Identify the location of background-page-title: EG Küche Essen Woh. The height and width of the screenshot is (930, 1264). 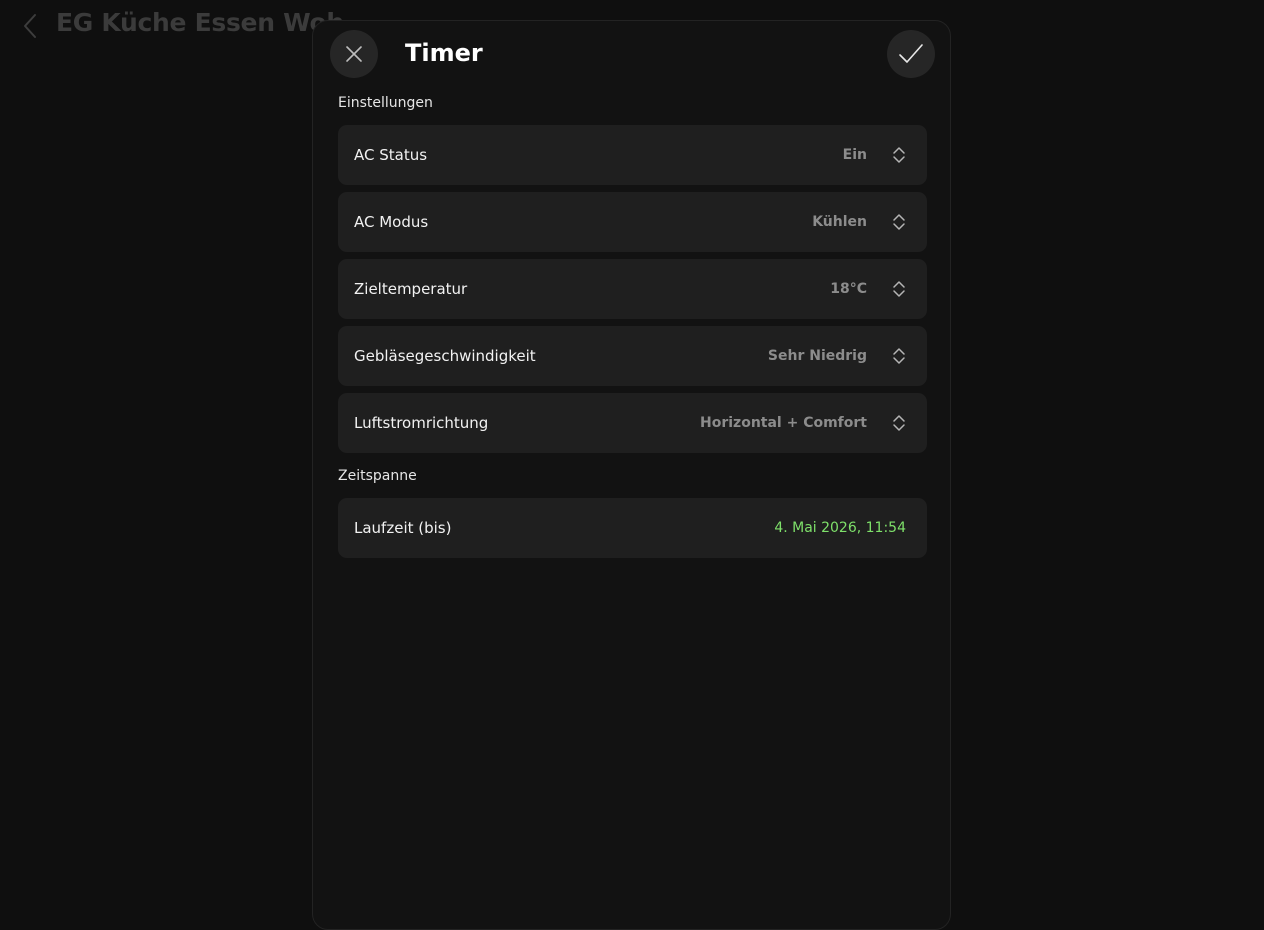
(200, 22).